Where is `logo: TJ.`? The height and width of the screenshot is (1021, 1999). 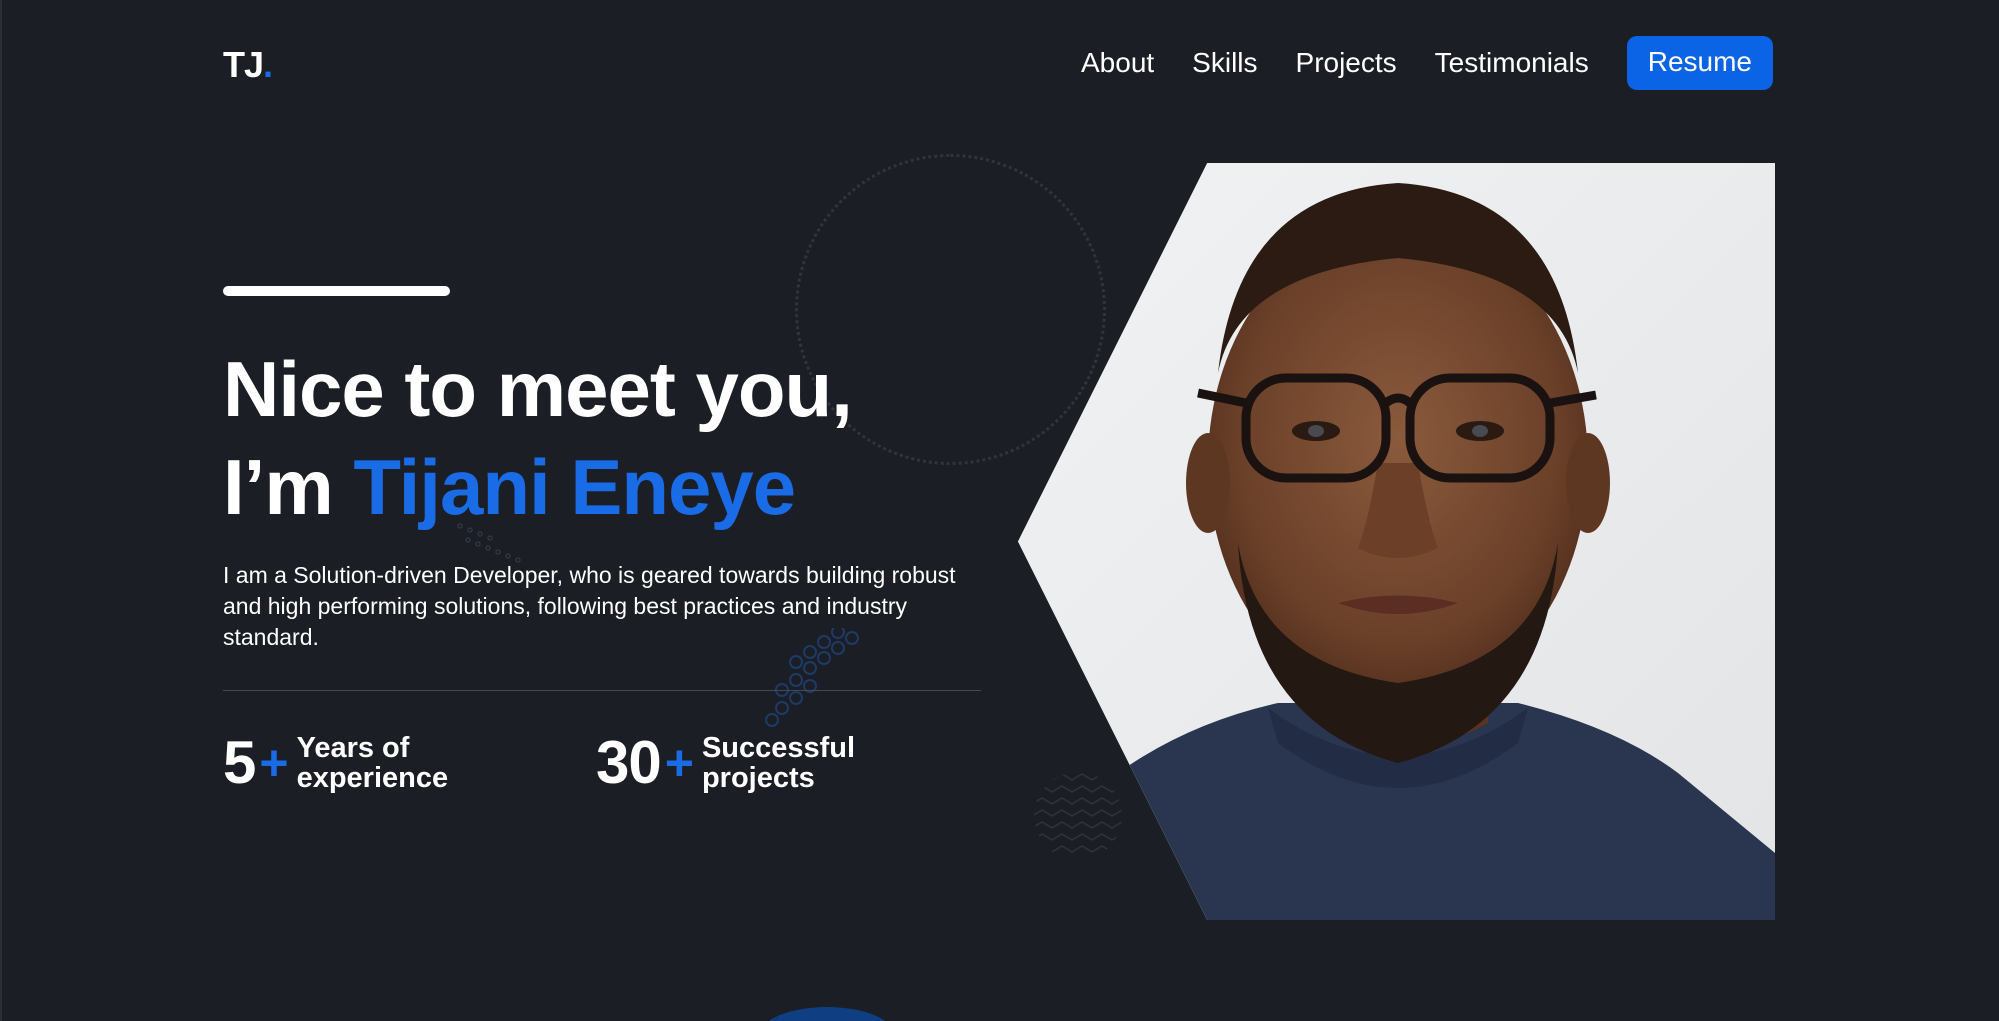
logo: TJ. is located at coordinates (248, 65).